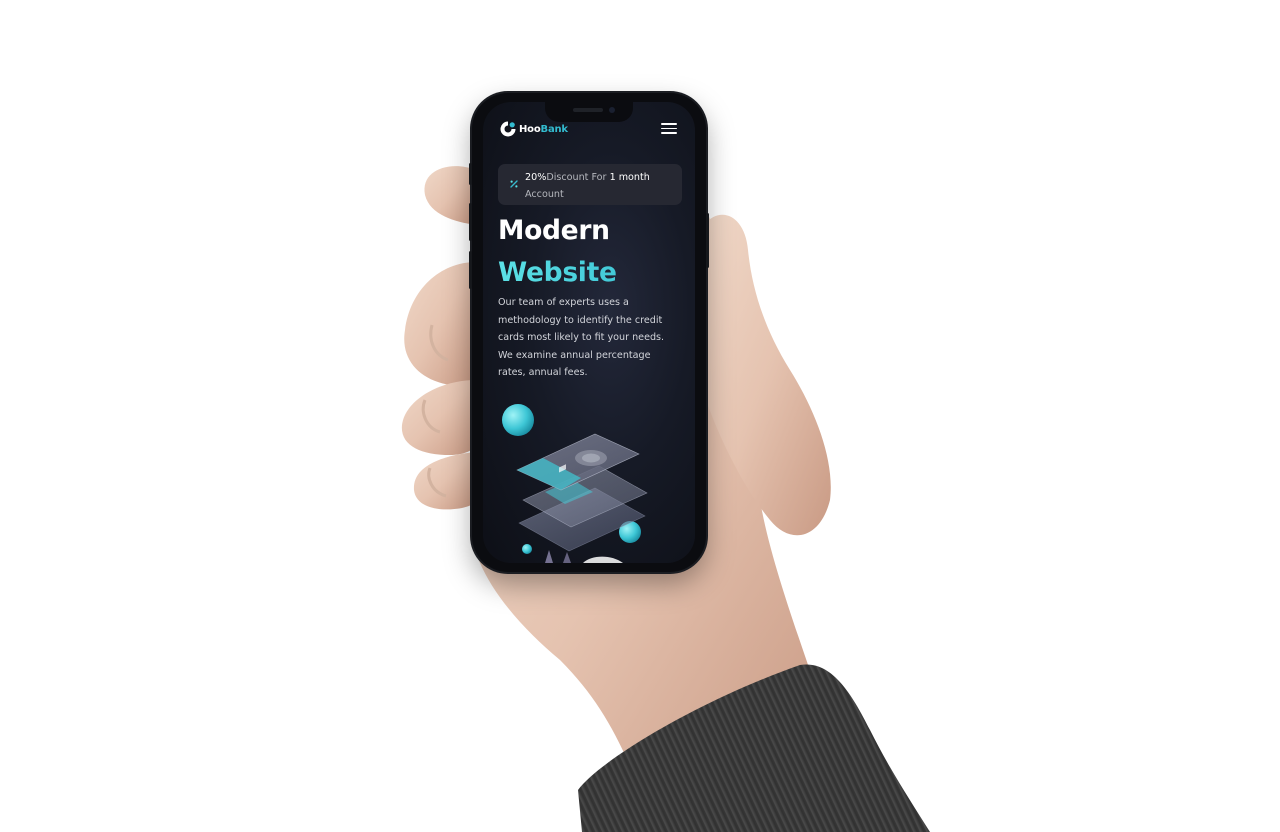 The width and height of the screenshot is (1280, 832). Describe the element at coordinates (589, 131) in the screenshot. I see `navbar: HooBank` at that location.